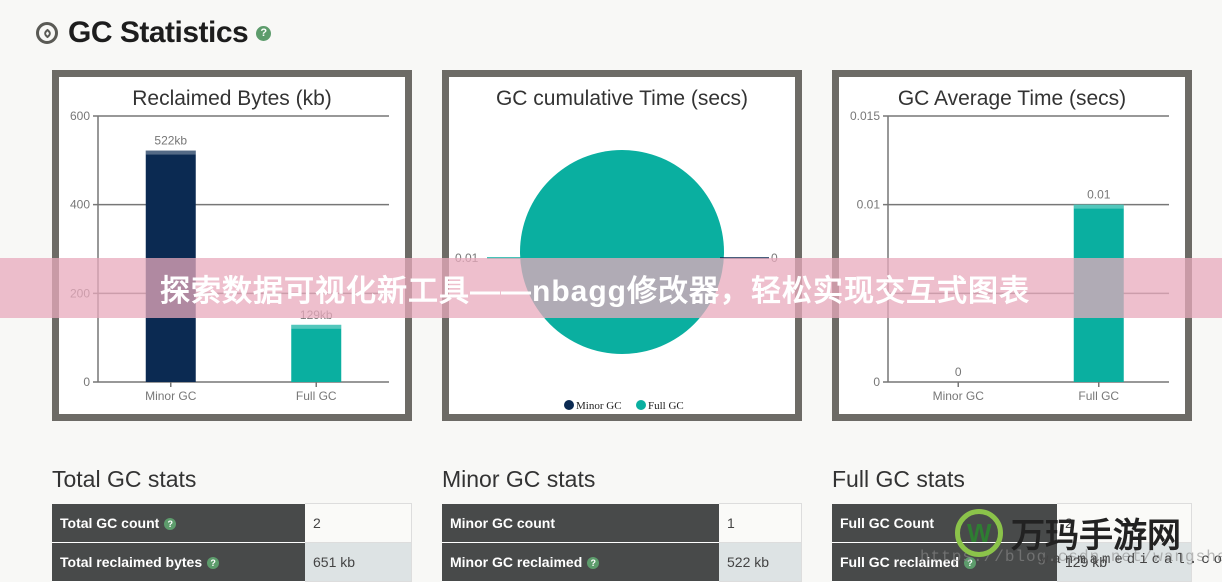 The width and height of the screenshot is (1222, 582). Describe the element at coordinates (622, 252) in the screenshot. I see `pie-slice-full-gc` at that location.